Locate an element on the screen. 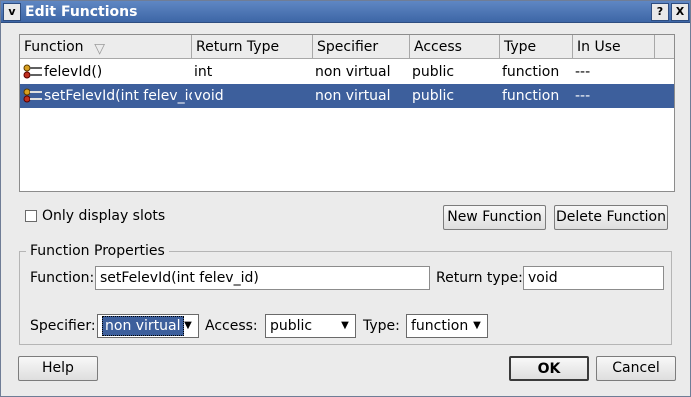 The width and height of the screenshot is (691, 397). column-header-return-type: Return Type is located at coordinates (252, 47).